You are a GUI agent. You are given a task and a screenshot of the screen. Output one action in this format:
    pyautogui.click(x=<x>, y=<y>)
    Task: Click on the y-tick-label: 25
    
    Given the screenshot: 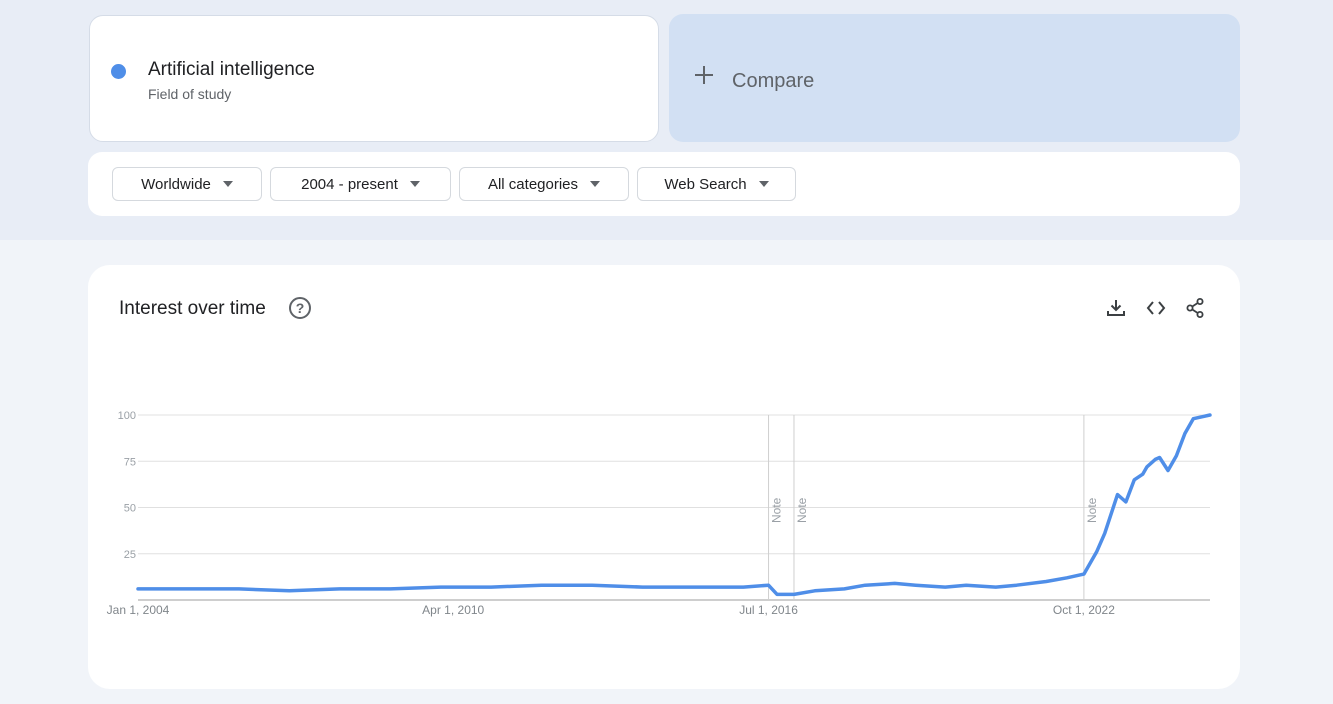 What is the action you would take?
    pyautogui.click(x=130, y=555)
    